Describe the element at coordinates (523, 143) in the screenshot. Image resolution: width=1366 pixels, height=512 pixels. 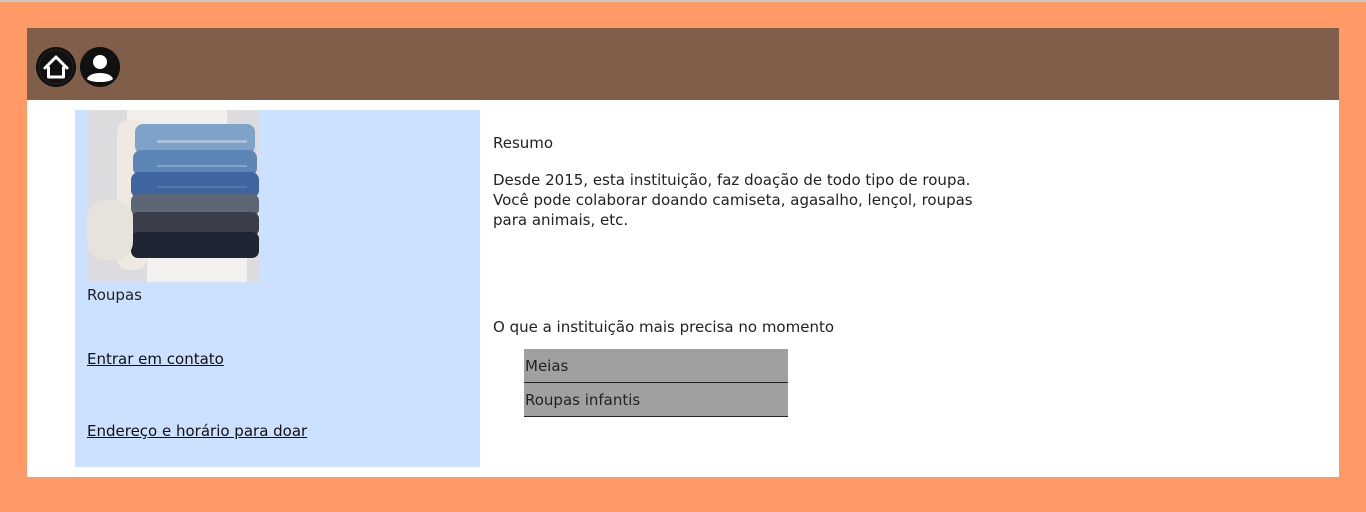
I see `summary-title: Resumo` at that location.